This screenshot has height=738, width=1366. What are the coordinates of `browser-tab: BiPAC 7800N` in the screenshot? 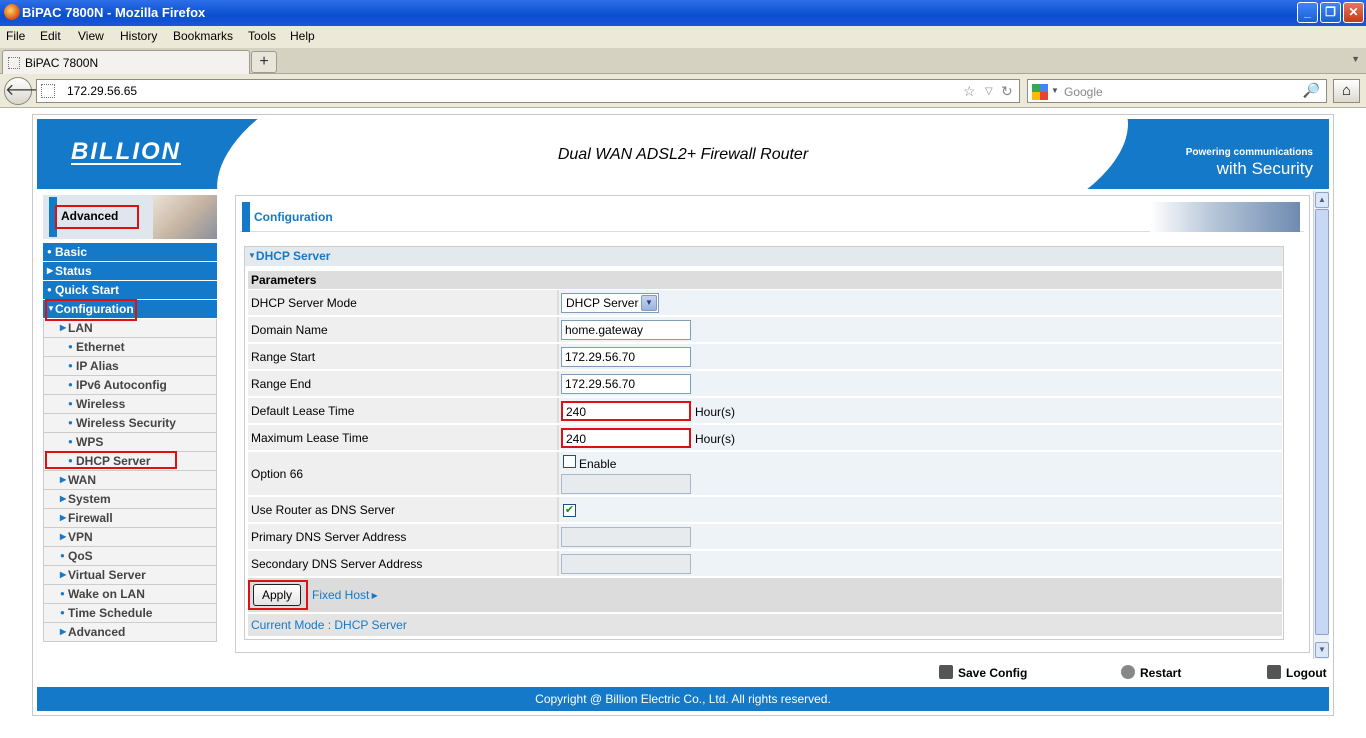 It's located at (126, 62).